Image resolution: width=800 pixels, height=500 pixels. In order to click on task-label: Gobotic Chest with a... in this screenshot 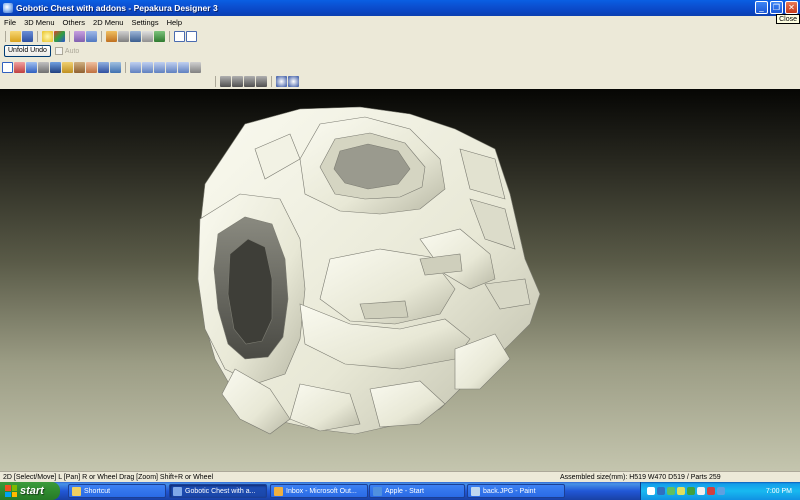, I will do `click(220, 491)`.